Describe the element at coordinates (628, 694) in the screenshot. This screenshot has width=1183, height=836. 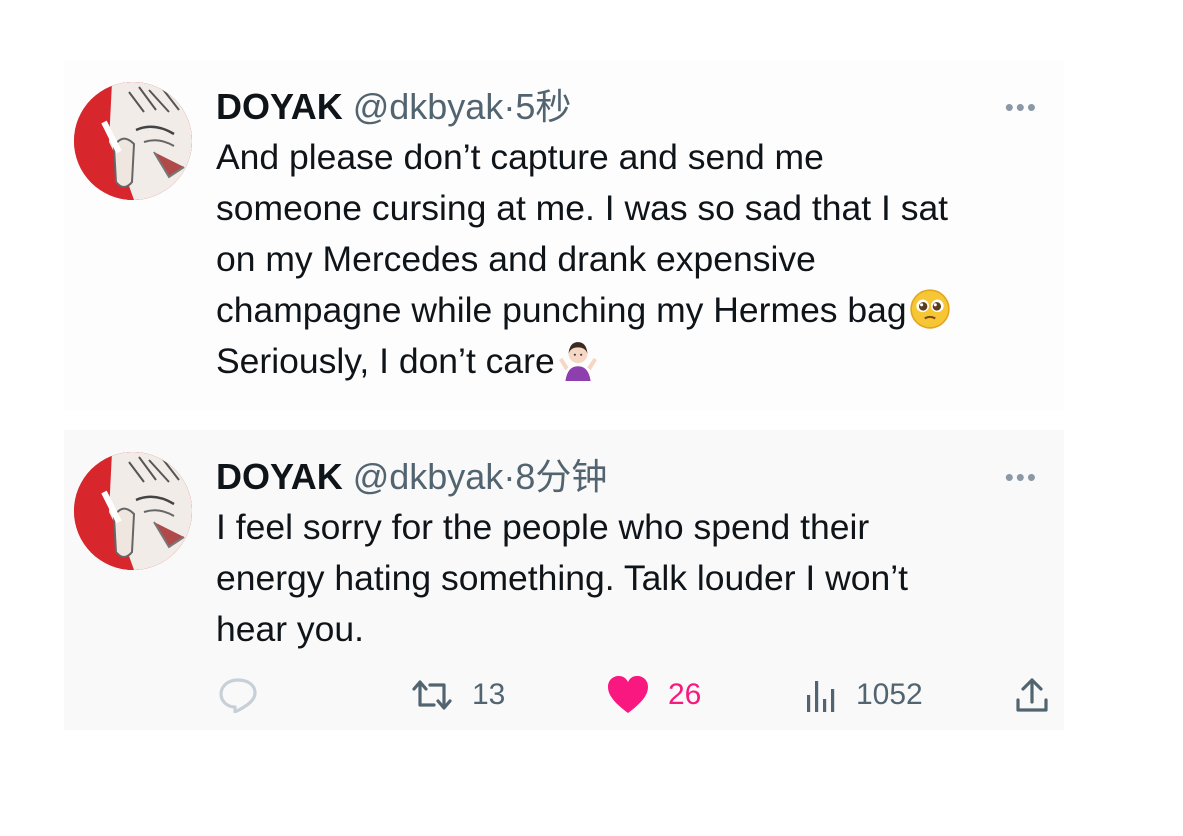
I see `heart-icon` at that location.